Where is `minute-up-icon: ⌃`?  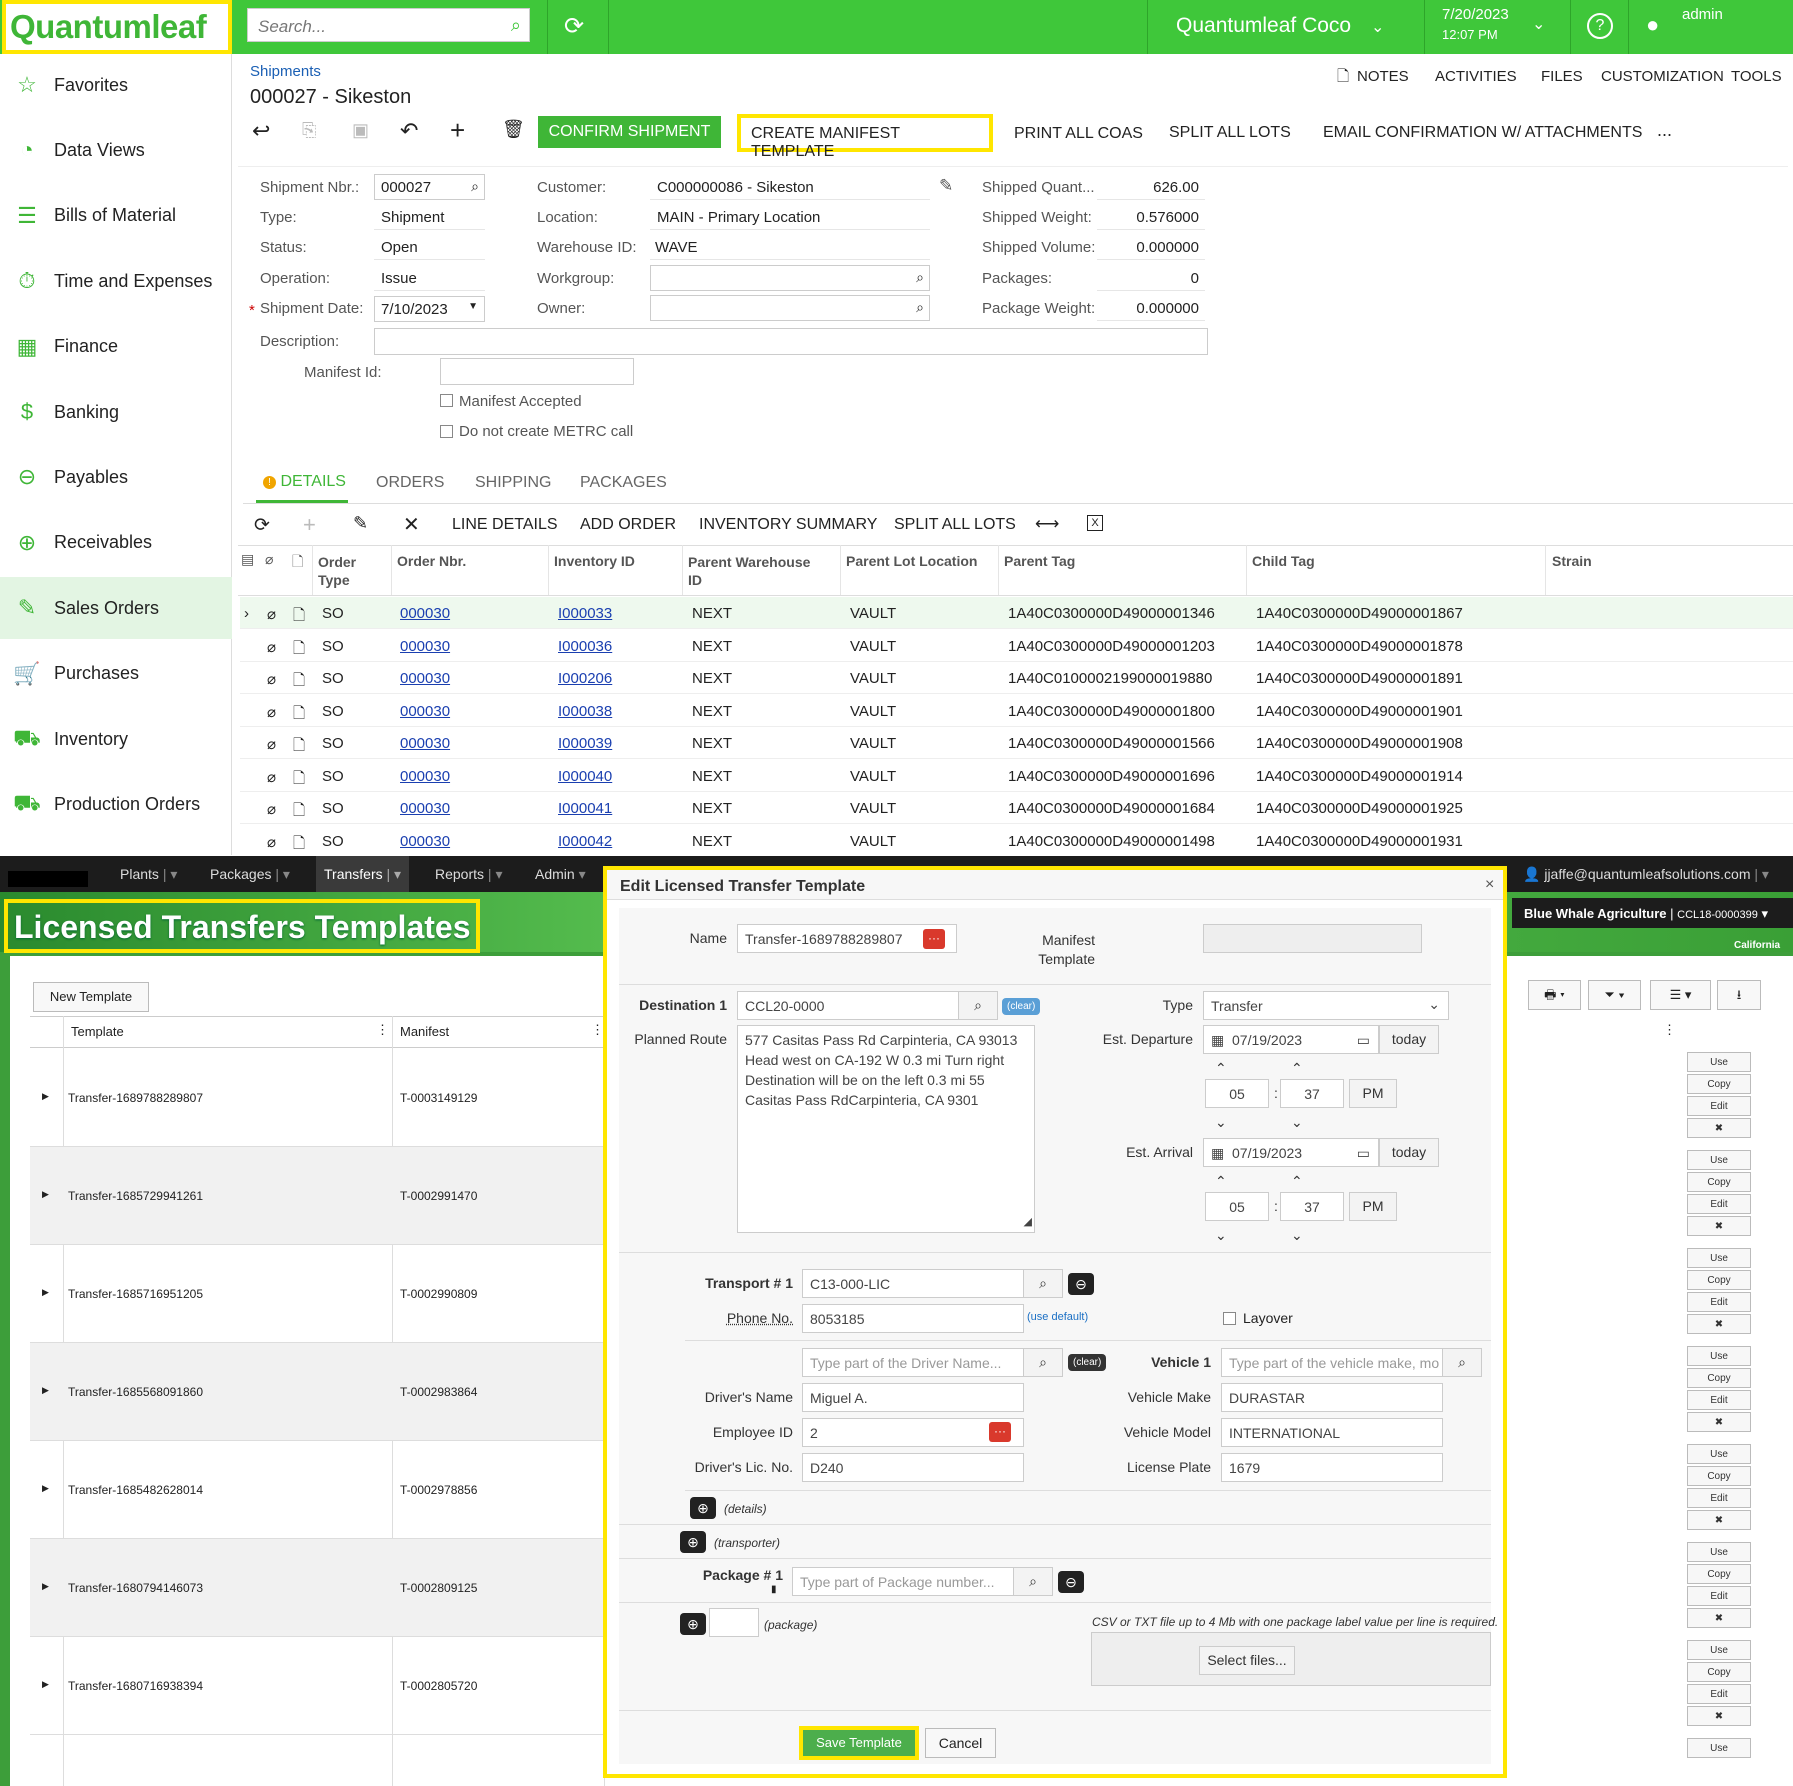
minute-up-icon: ⌃ is located at coordinates (1297, 1181).